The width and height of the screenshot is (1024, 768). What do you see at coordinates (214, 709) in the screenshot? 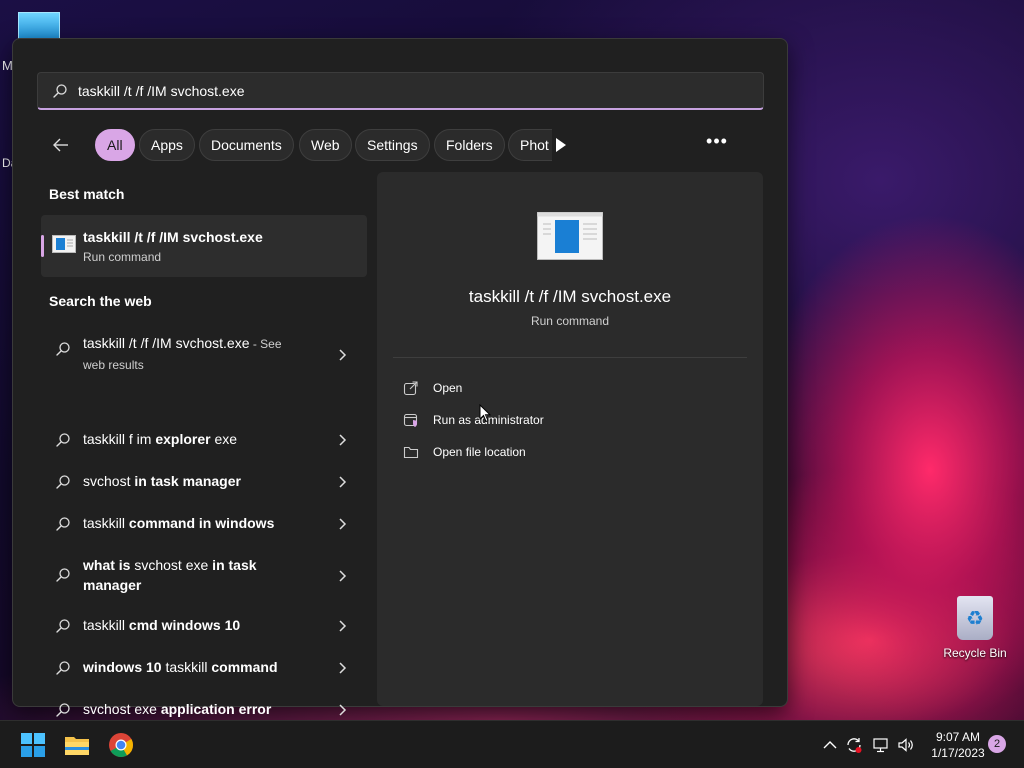
I see `web-result-suggestion: application error` at bounding box center [214, 709].